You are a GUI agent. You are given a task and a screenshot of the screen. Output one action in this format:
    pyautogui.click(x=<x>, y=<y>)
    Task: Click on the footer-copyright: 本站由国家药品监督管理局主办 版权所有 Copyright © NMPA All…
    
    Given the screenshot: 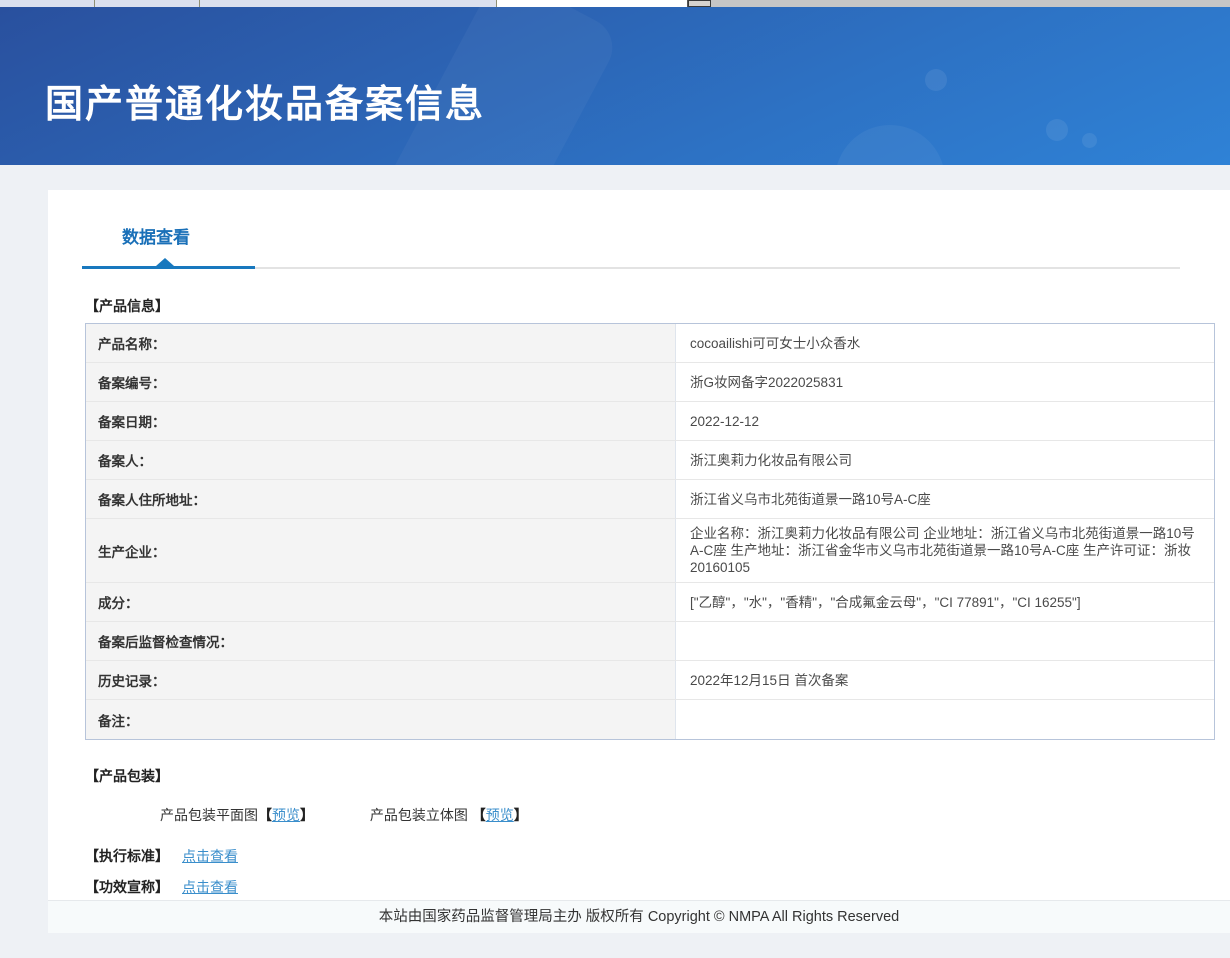 What is the action you would take?
    pyautogui.click(x=639, y=916)
    